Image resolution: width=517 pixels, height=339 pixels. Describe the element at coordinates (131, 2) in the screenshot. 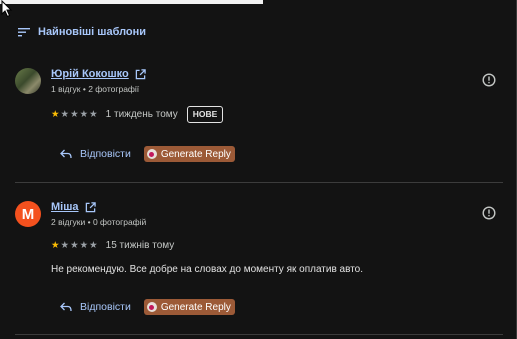

I see `top-strip` at that location.